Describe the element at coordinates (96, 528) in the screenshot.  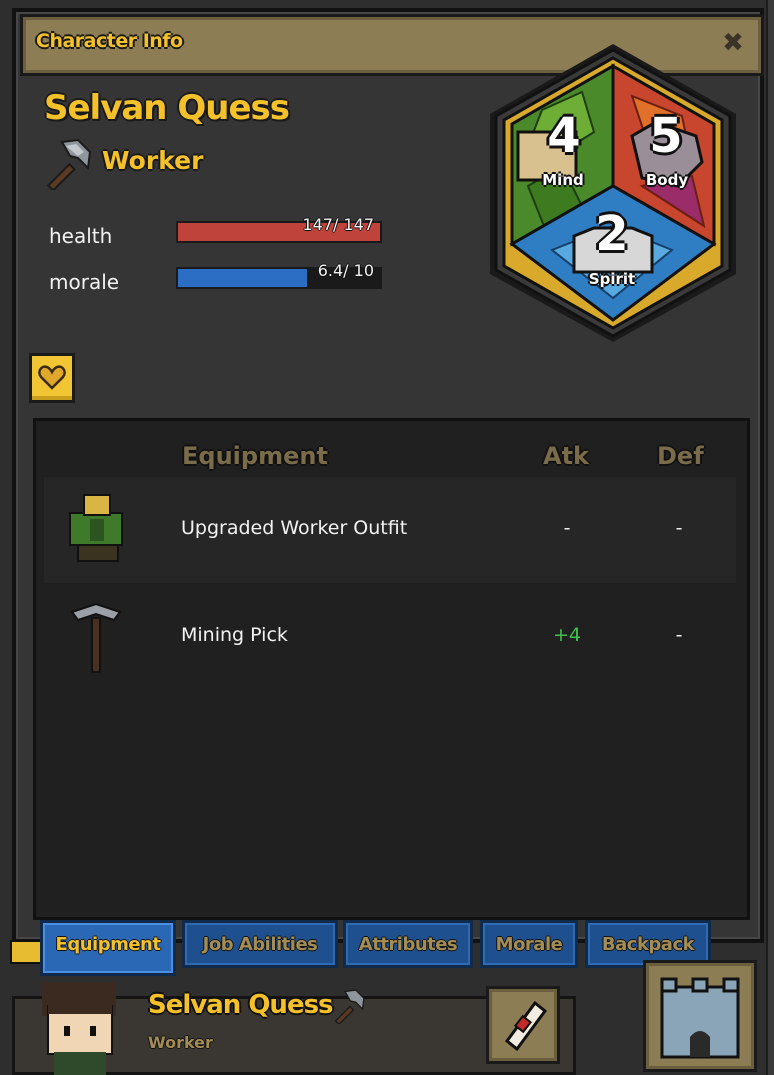
I see `outfit-icon` at that location.